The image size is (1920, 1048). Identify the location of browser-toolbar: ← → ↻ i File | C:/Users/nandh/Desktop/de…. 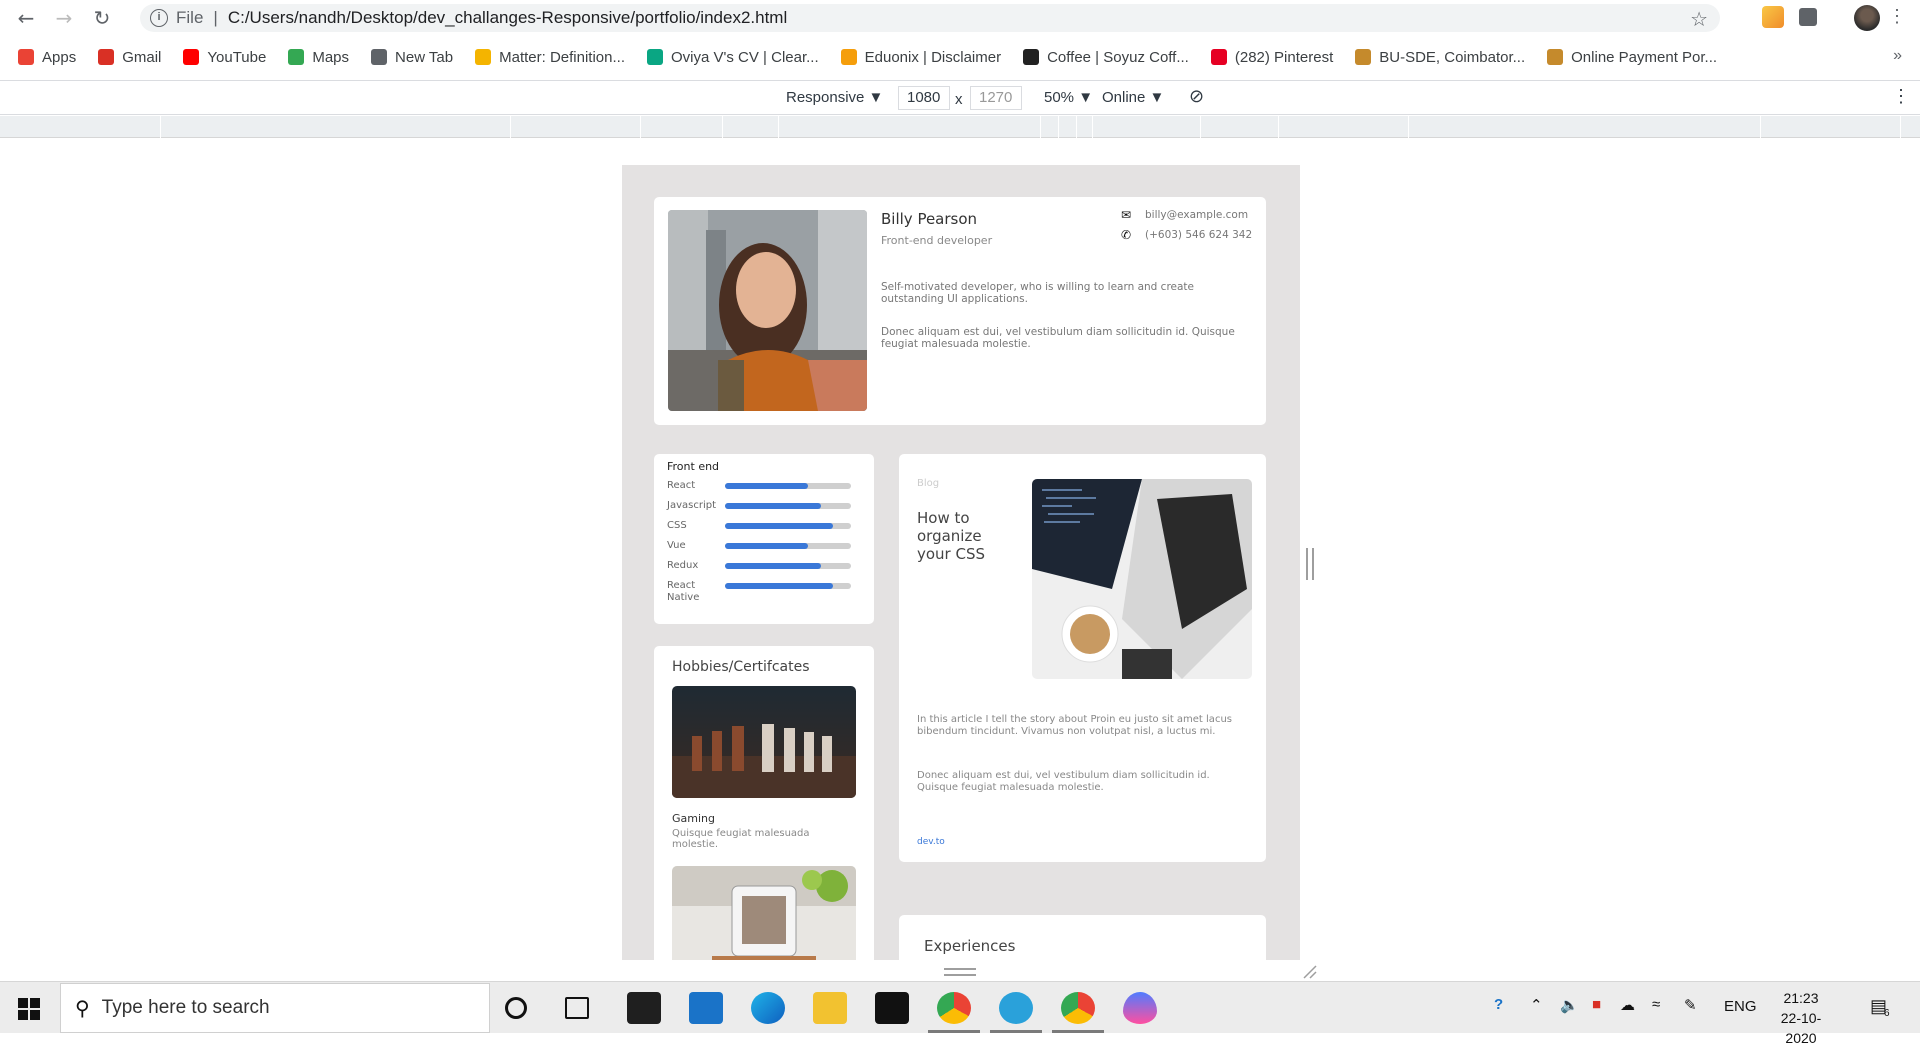
(960, 18).